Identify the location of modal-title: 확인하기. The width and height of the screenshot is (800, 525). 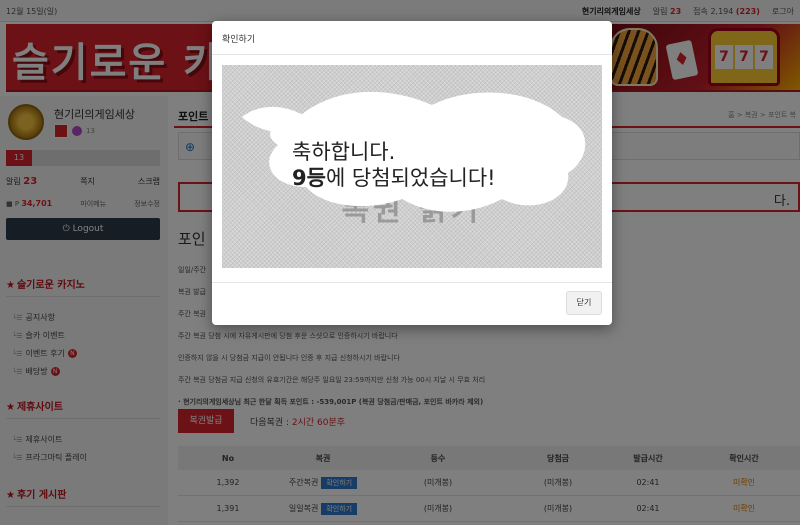
(412, 38).